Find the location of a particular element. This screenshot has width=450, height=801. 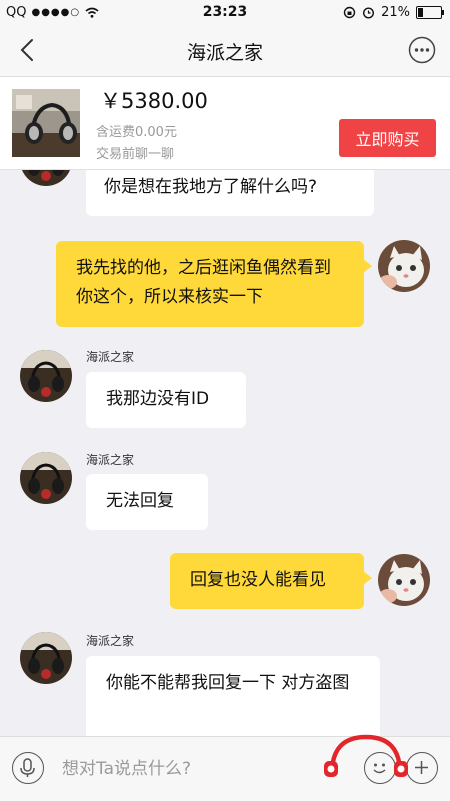

message-text: 无法回复 is located at coordinates (140, 501).